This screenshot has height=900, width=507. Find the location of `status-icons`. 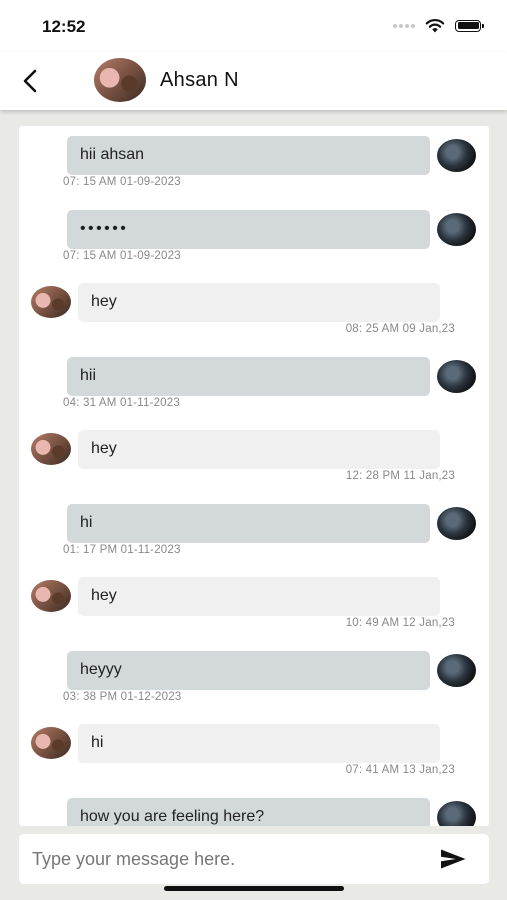

status-icons is located at coordinates (438, 25).